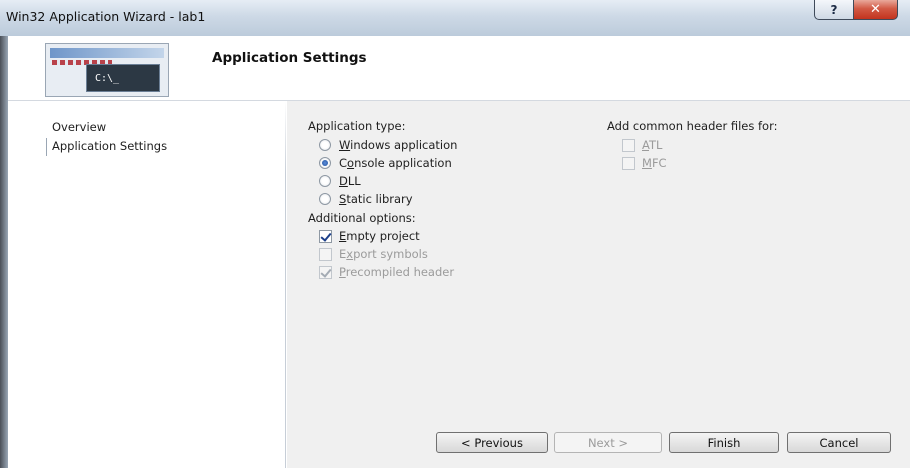 The image size is (910, 468). What do you see at coordinates (608, 442) in the screenshot?
I see `next-button: Next >` at bounding box center [608, 442].